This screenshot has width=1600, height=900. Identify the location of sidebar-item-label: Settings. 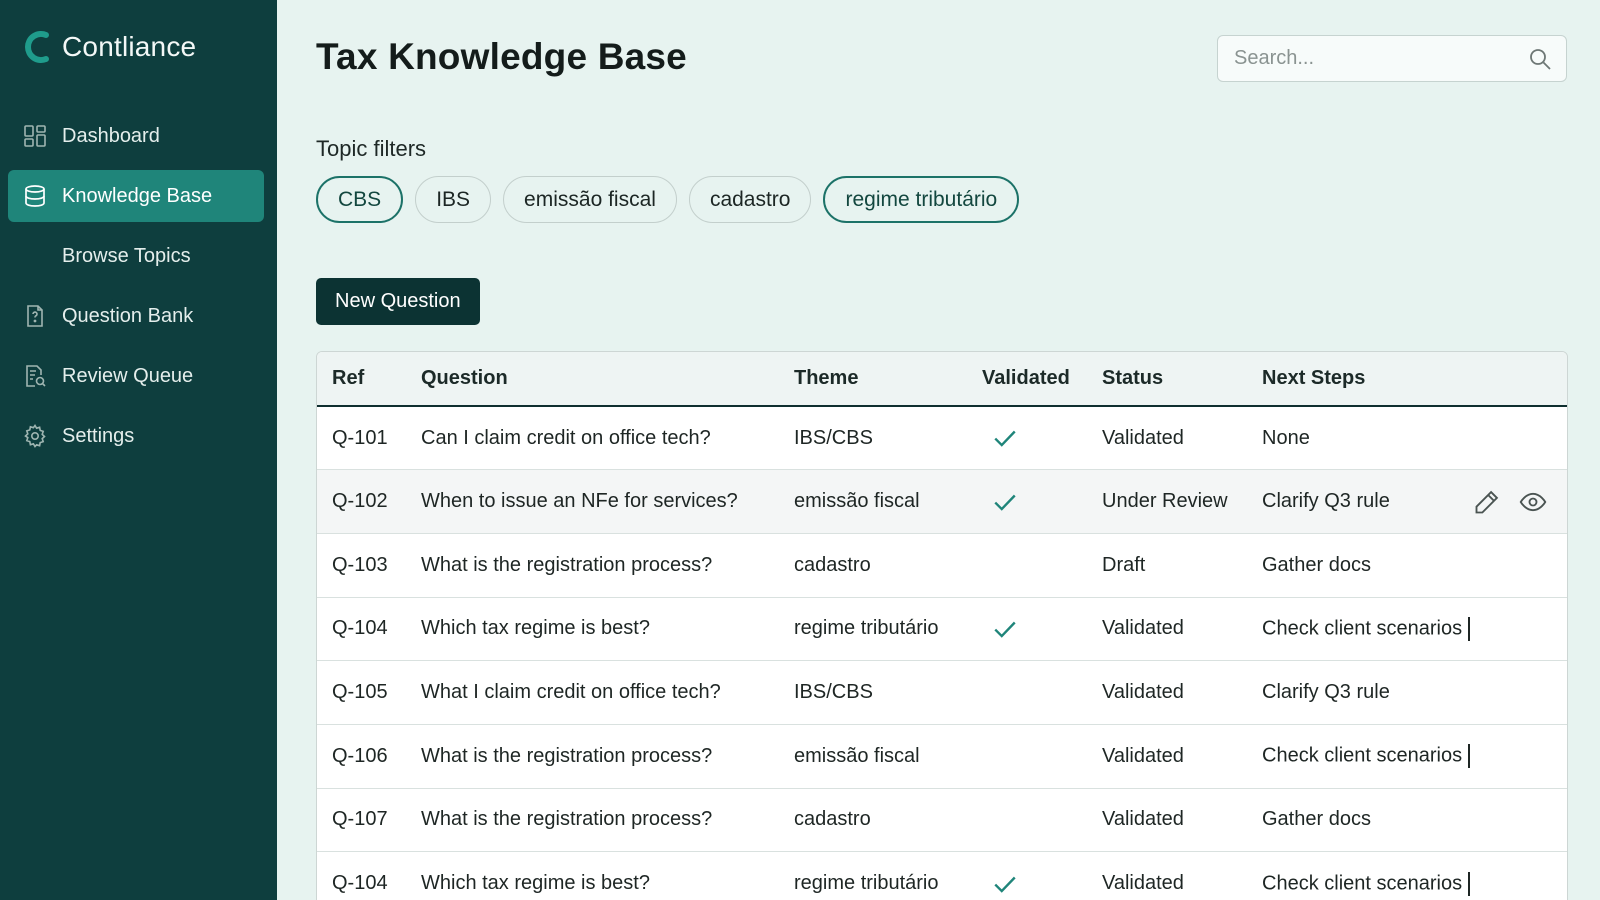
(98, 435).